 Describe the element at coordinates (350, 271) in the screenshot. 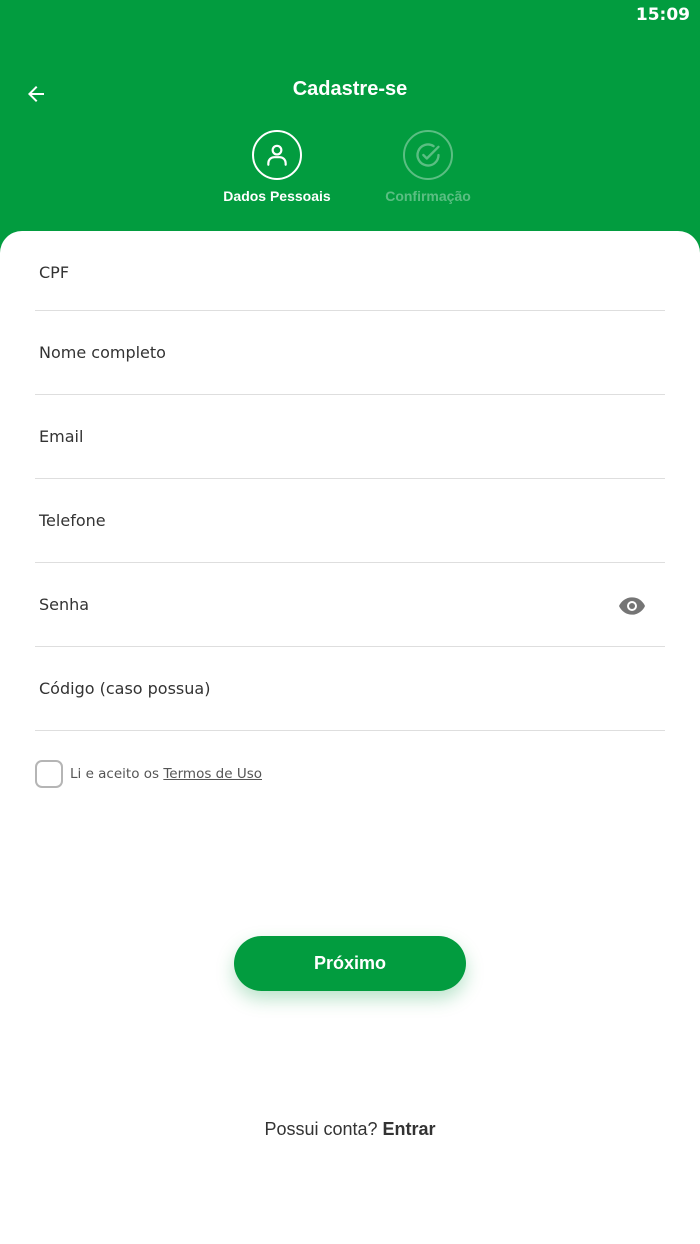

I see `cpf-field: CPF` at that location.